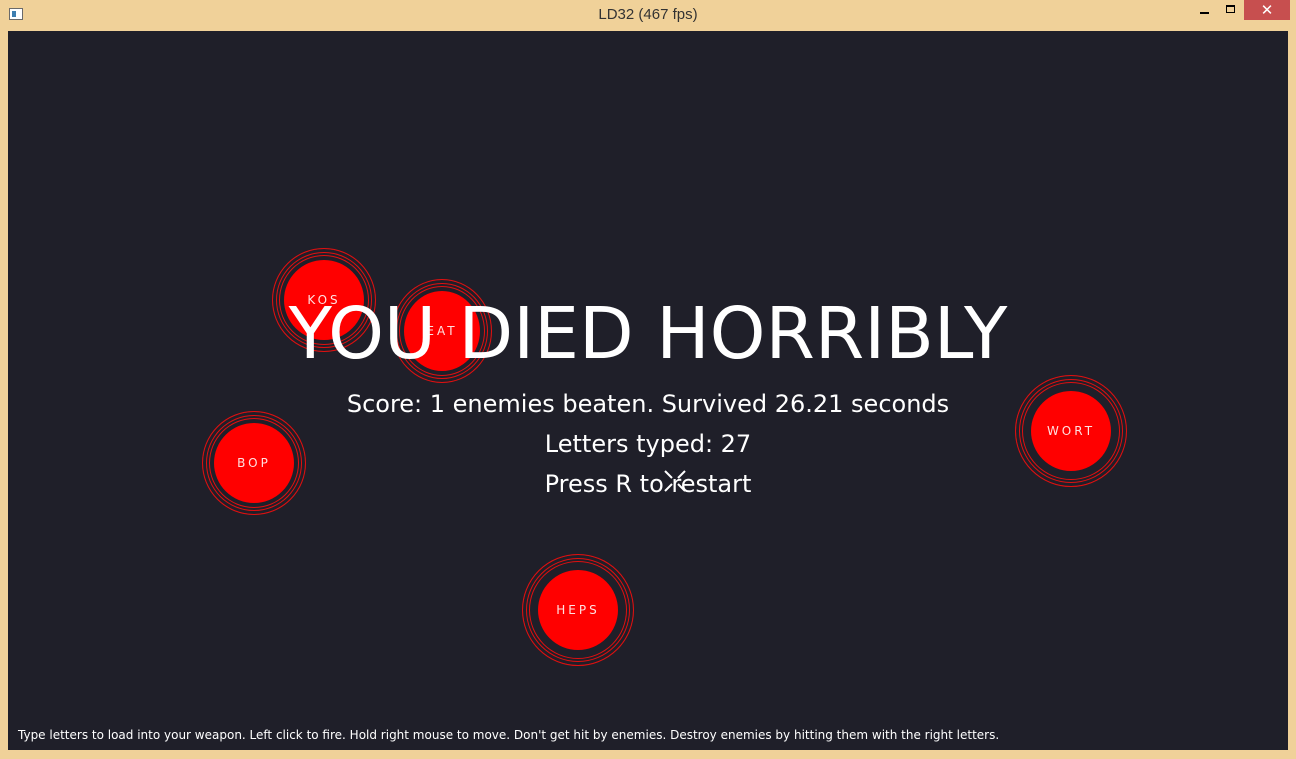 The image size is (1296, 759). What do you see at coordinates (675, 481) in the screenshot?
I see `crosshair-icon` at bounding box center [675, 481].